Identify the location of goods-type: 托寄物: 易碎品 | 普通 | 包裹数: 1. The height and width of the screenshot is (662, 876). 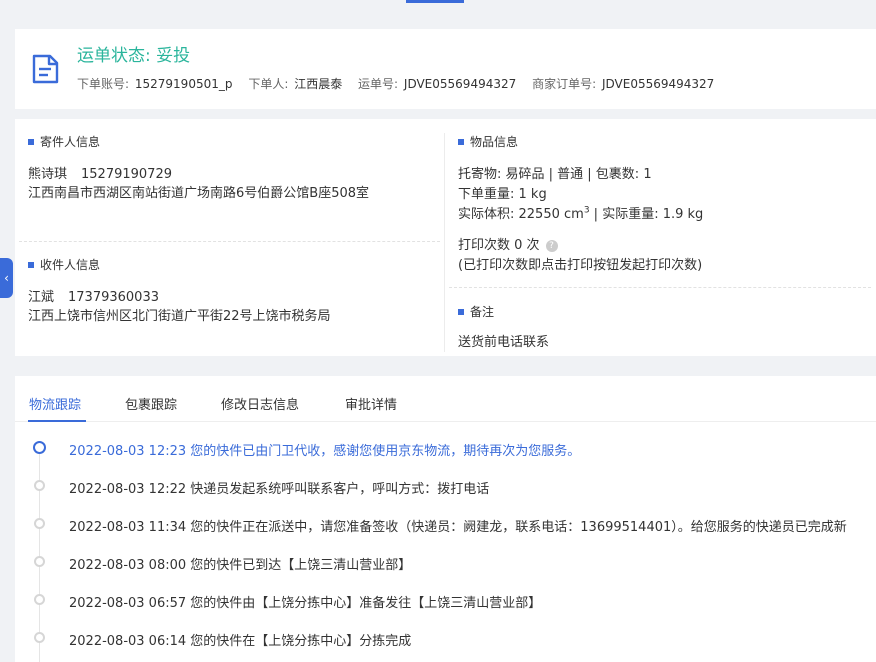
(555, 174).